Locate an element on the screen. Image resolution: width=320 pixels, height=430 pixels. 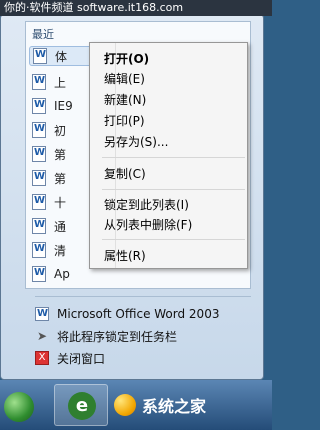
tasks-divider is located at coordinates (143, 296).